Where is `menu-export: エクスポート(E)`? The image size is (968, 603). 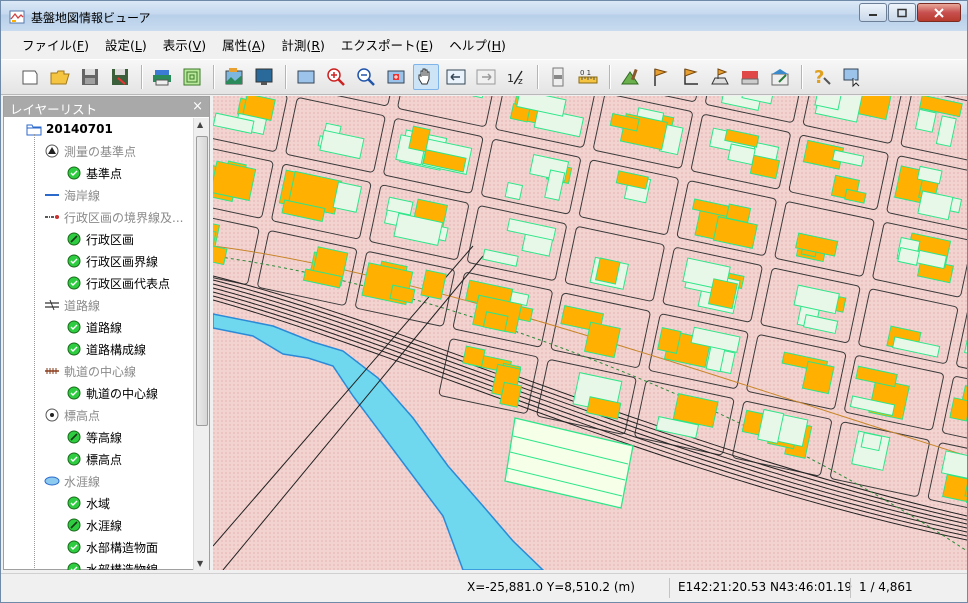
menu-export: エクスポート(E) is located at coordinates (387, 44).